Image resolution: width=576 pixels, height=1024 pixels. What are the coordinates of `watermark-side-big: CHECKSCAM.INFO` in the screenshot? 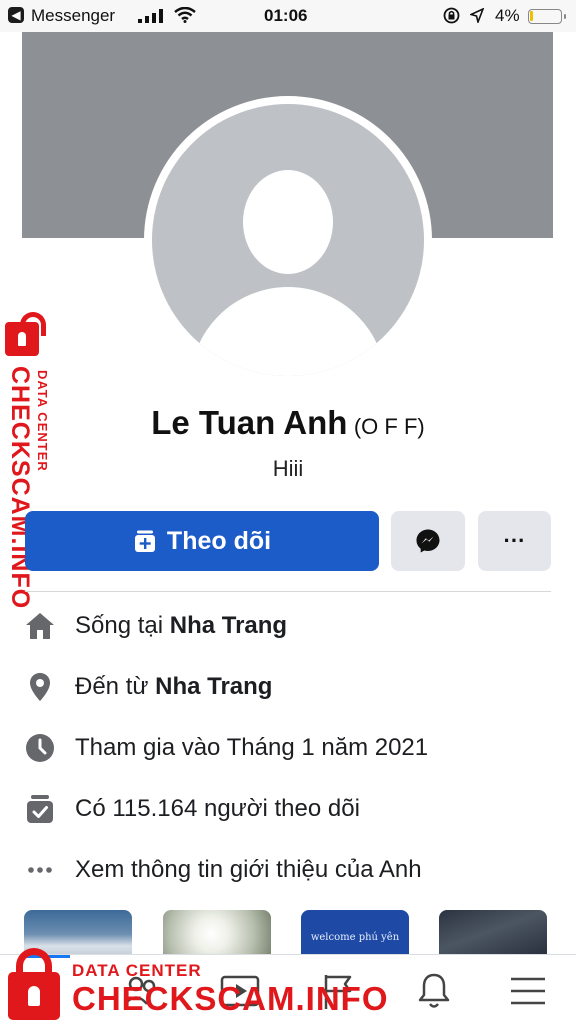 It's located at (20, 488).